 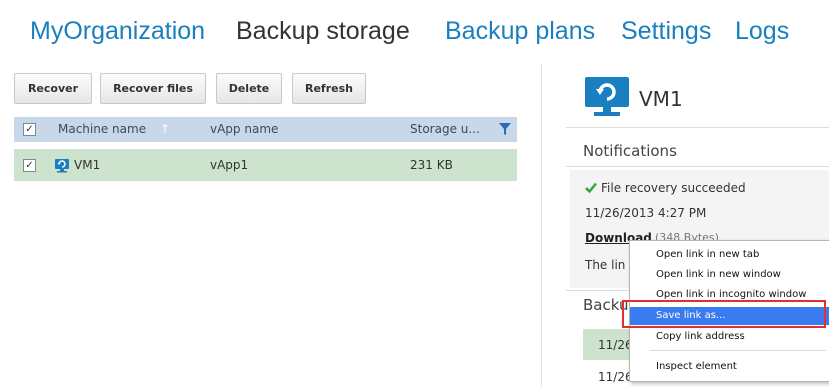 I want to click on recover-files-button: Recover files, so click(x=153, y=88).